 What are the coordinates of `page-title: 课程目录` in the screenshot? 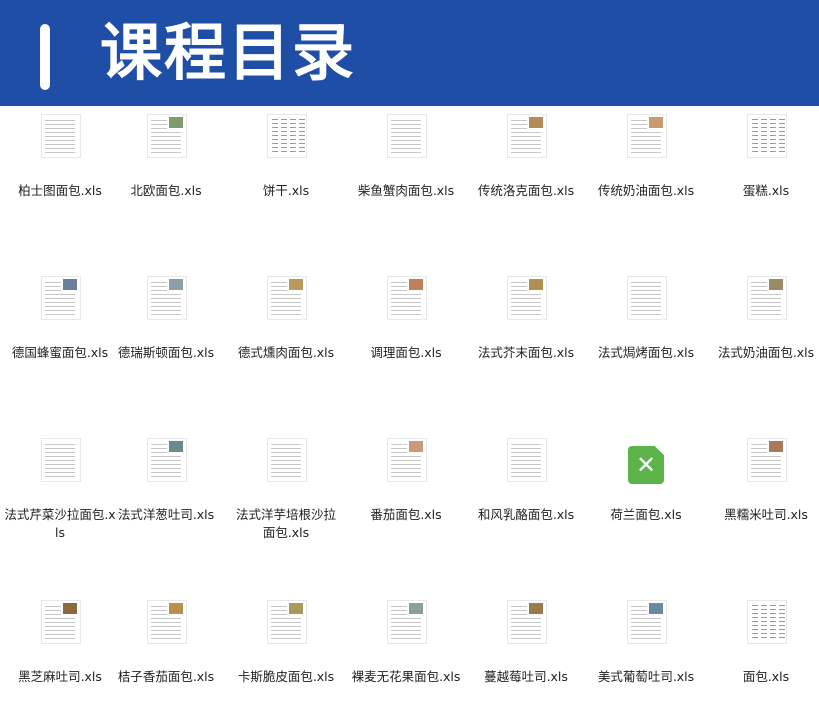 It's located at (228, 52).